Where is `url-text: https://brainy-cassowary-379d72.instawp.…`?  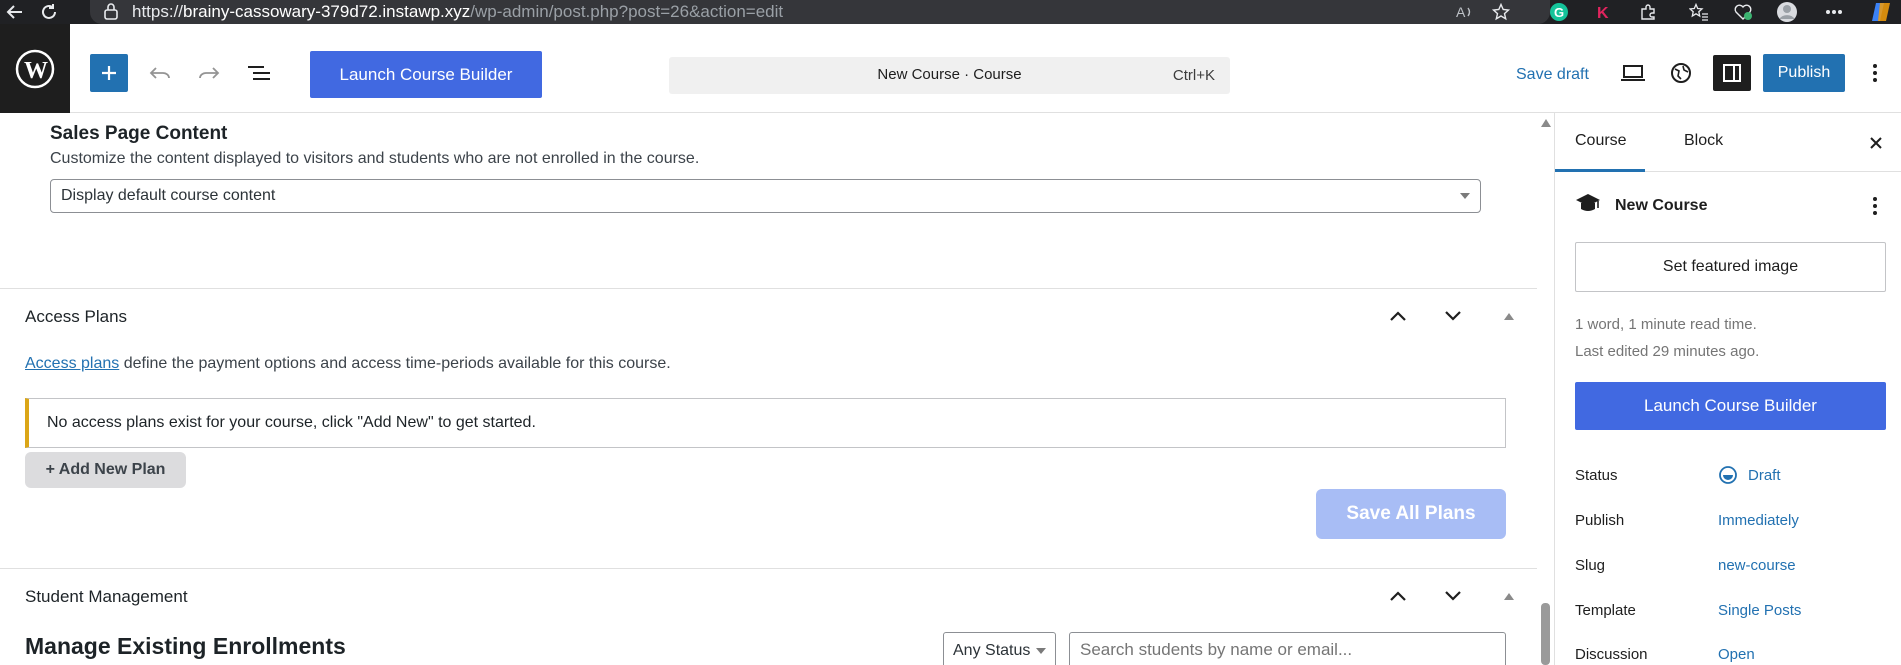
url-text: https://brainy-cassowary-379d72.instawp.… is located at coordinates (457, 12).